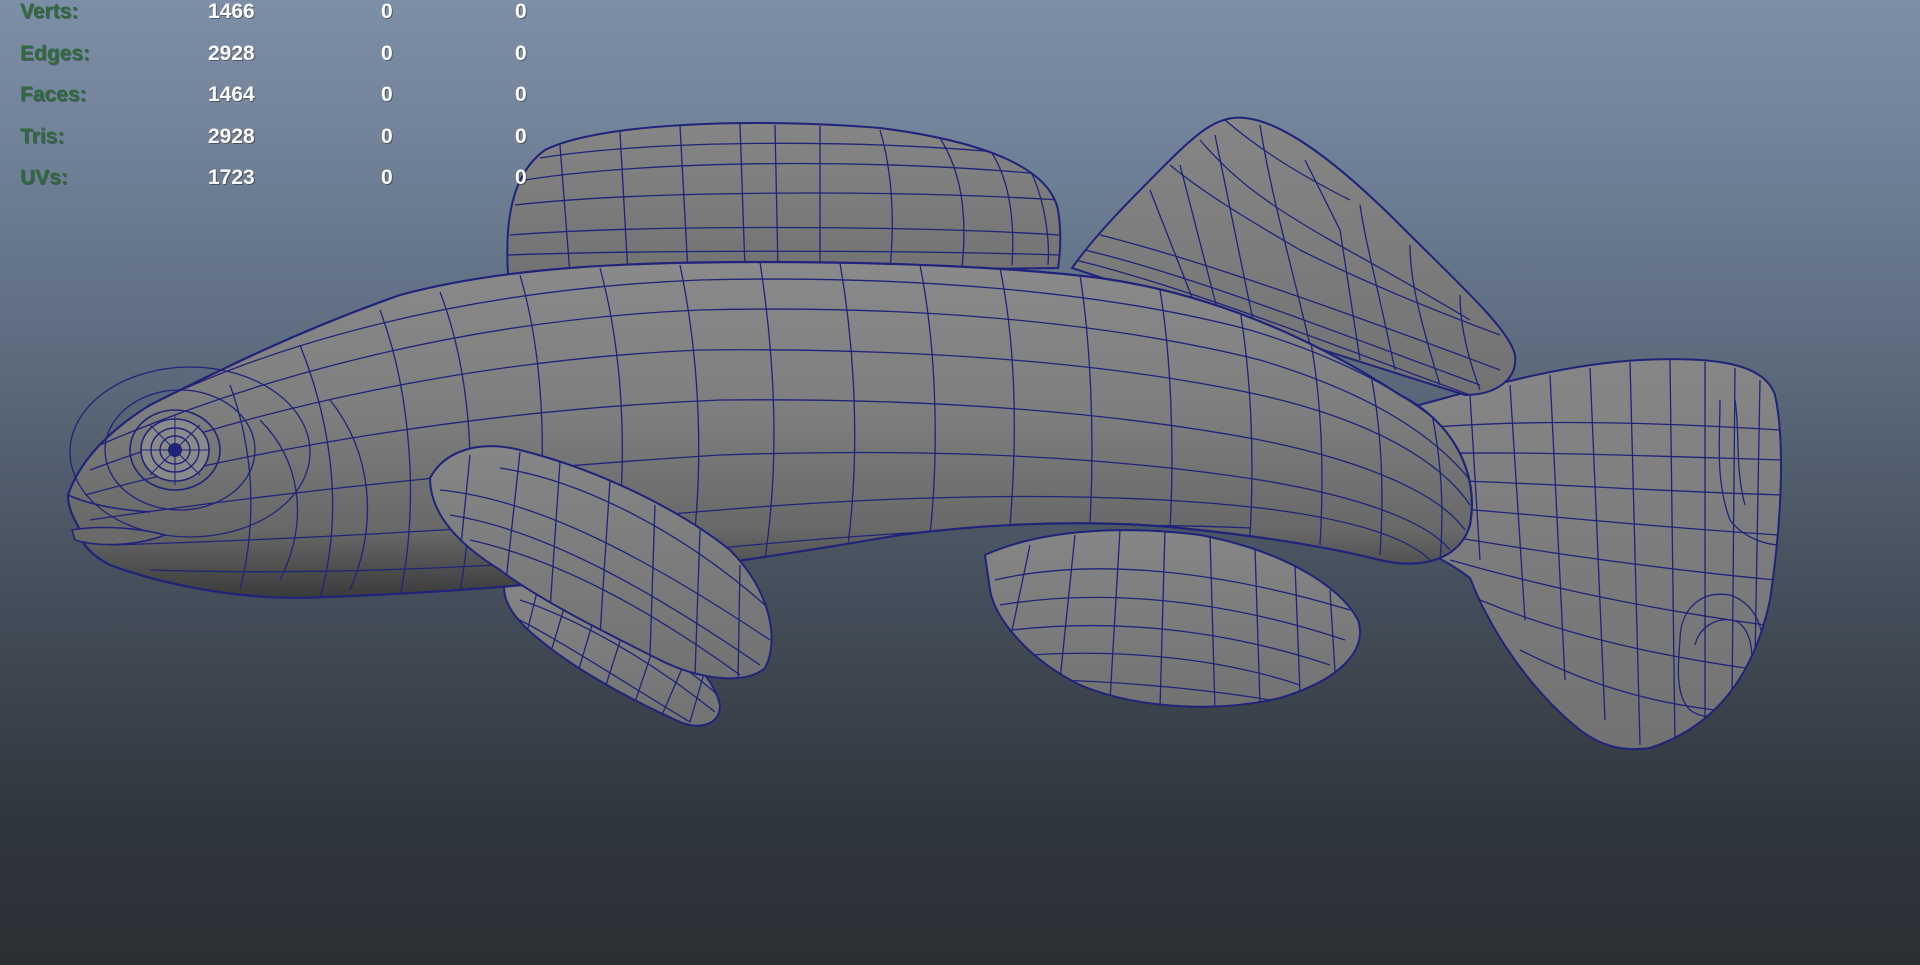  What do you see at coordinates (1172, 618) in the screenshot?
I see `anal-fin` at bounding box center [1172, 618].